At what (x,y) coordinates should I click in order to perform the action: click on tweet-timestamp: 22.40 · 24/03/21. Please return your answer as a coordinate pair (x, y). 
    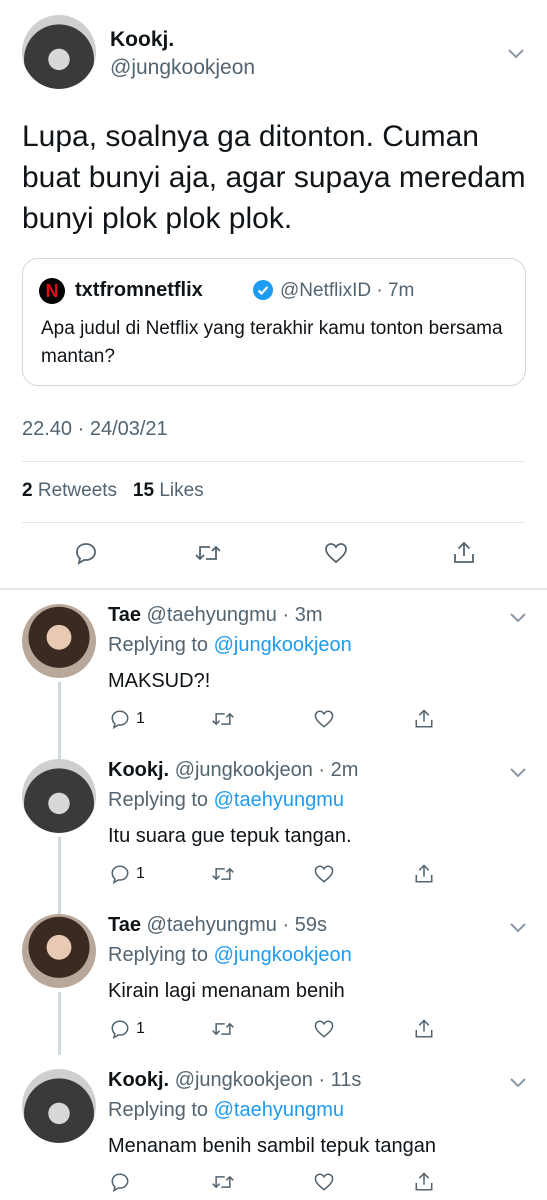
    Looking at the image, I should click on (95, 429).